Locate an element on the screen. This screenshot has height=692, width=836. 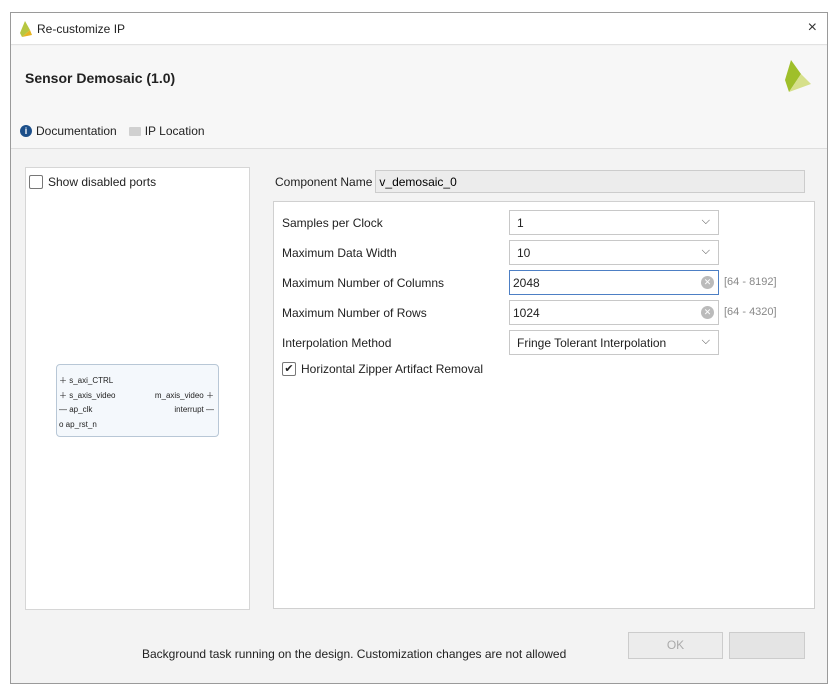
param-label: Maximum Data Width is located at coordinates (339, 253).